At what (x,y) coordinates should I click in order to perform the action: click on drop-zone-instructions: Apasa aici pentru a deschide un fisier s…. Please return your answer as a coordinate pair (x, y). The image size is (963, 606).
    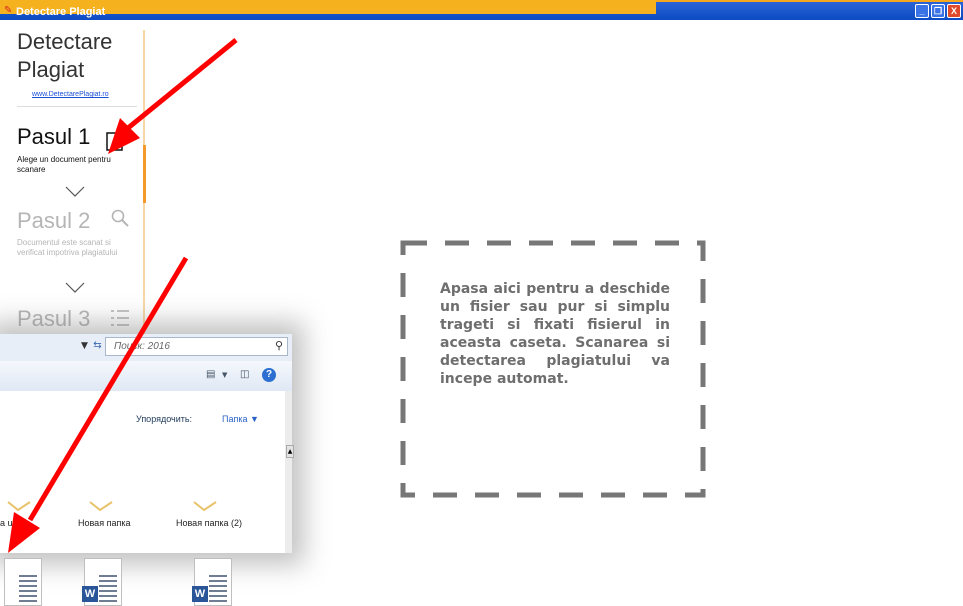
    Looking at the image, I should click on (555, 334).